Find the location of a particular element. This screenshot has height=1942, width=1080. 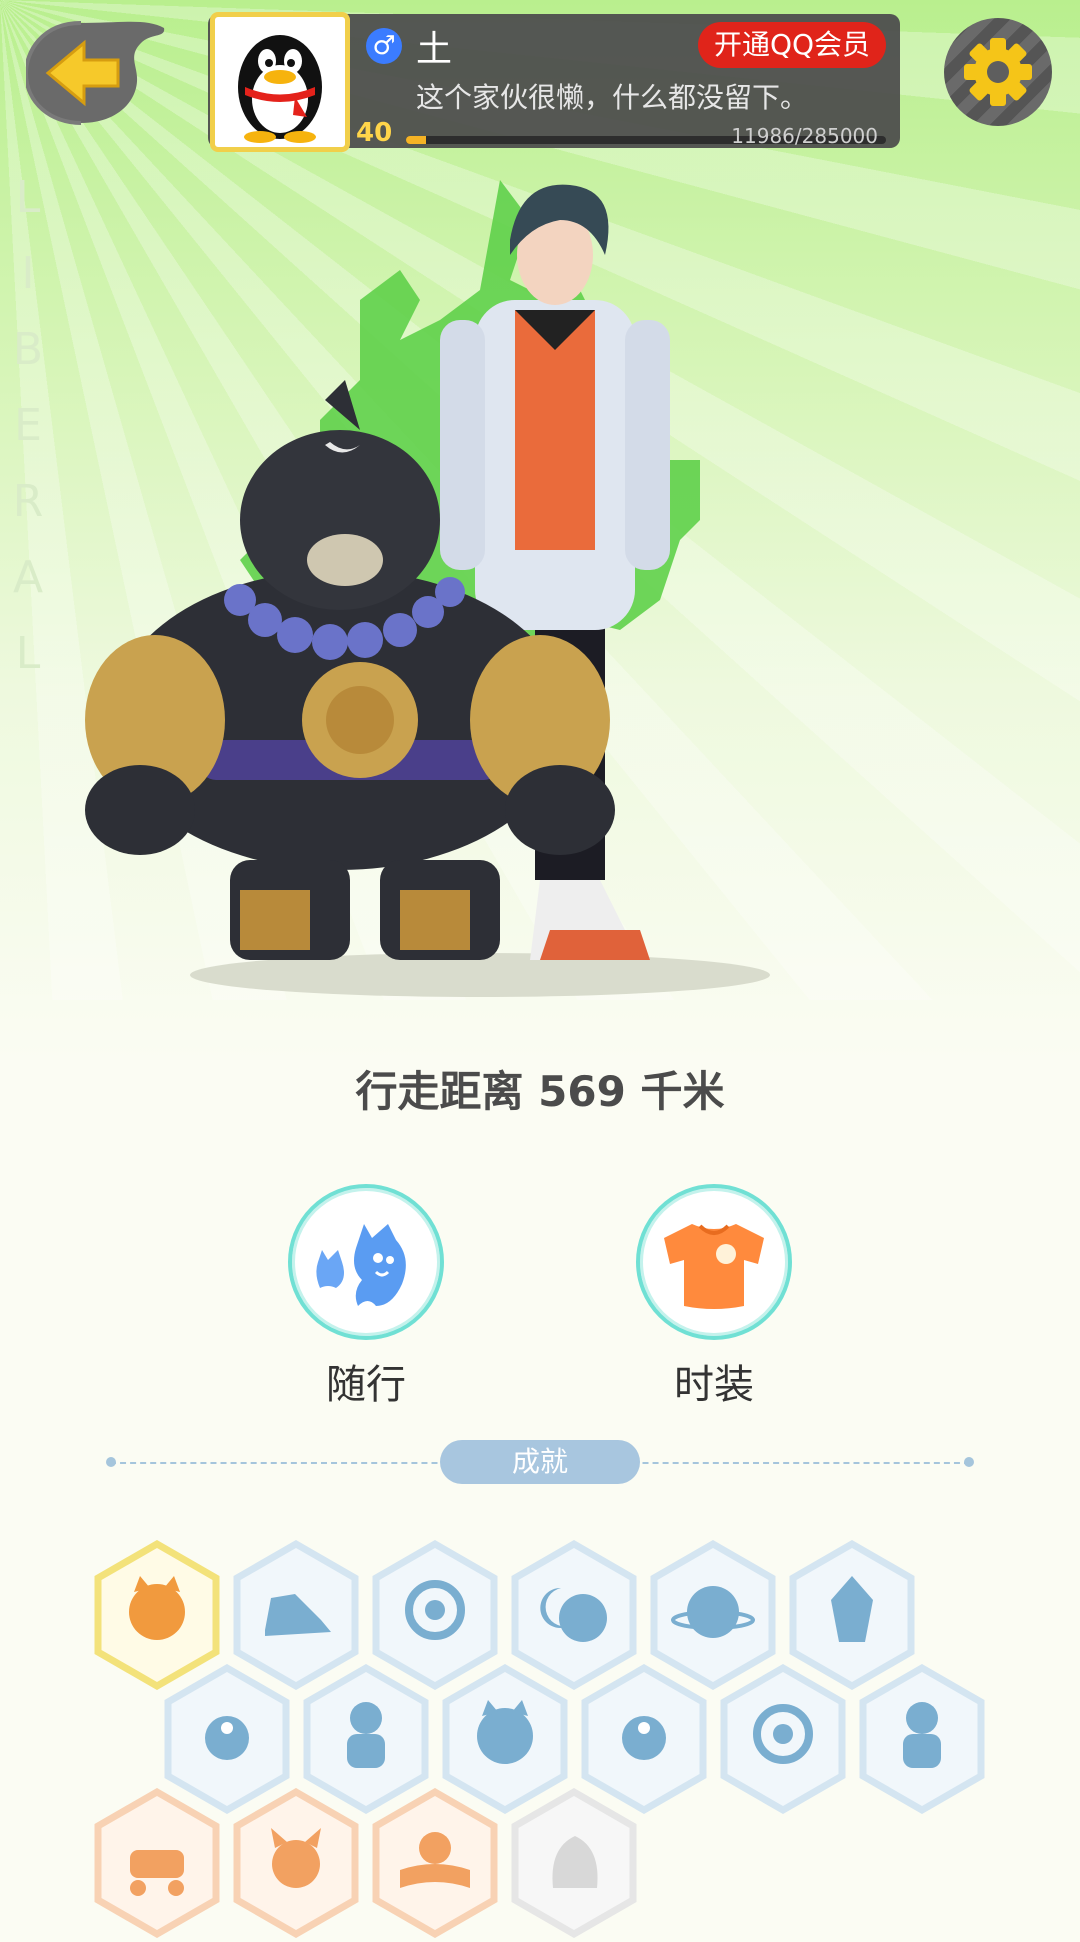

devil-badge is located at coordinates (296, 1863).